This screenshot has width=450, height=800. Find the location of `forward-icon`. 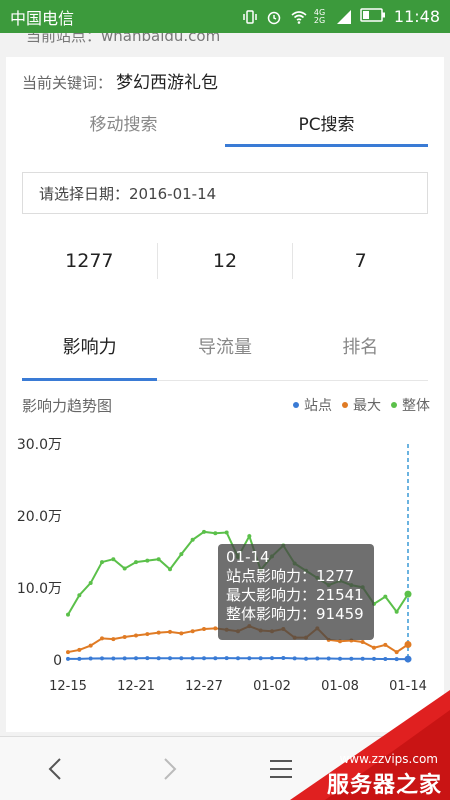

forward-icon is located at coordinates (170, 768).